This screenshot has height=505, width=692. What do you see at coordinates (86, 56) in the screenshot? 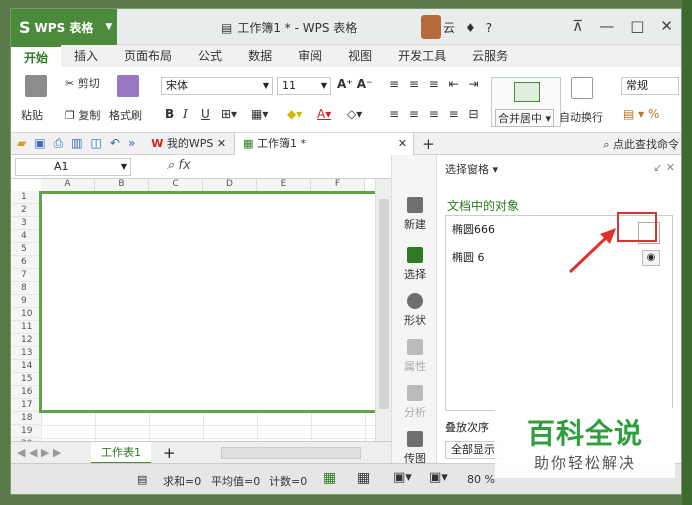
I see `tab-insert: 插入` at bounding box center [86, 56].